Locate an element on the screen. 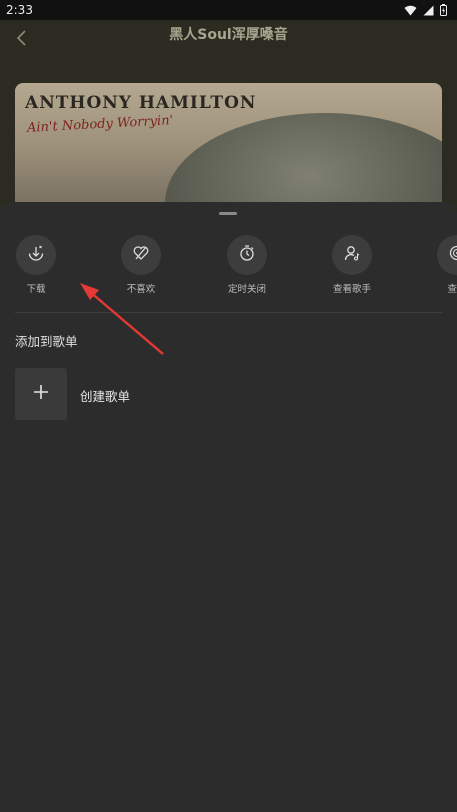 Image resolution: width=457 pixels, height=812 pixels. album-icon is located at coordinates (452, 255).